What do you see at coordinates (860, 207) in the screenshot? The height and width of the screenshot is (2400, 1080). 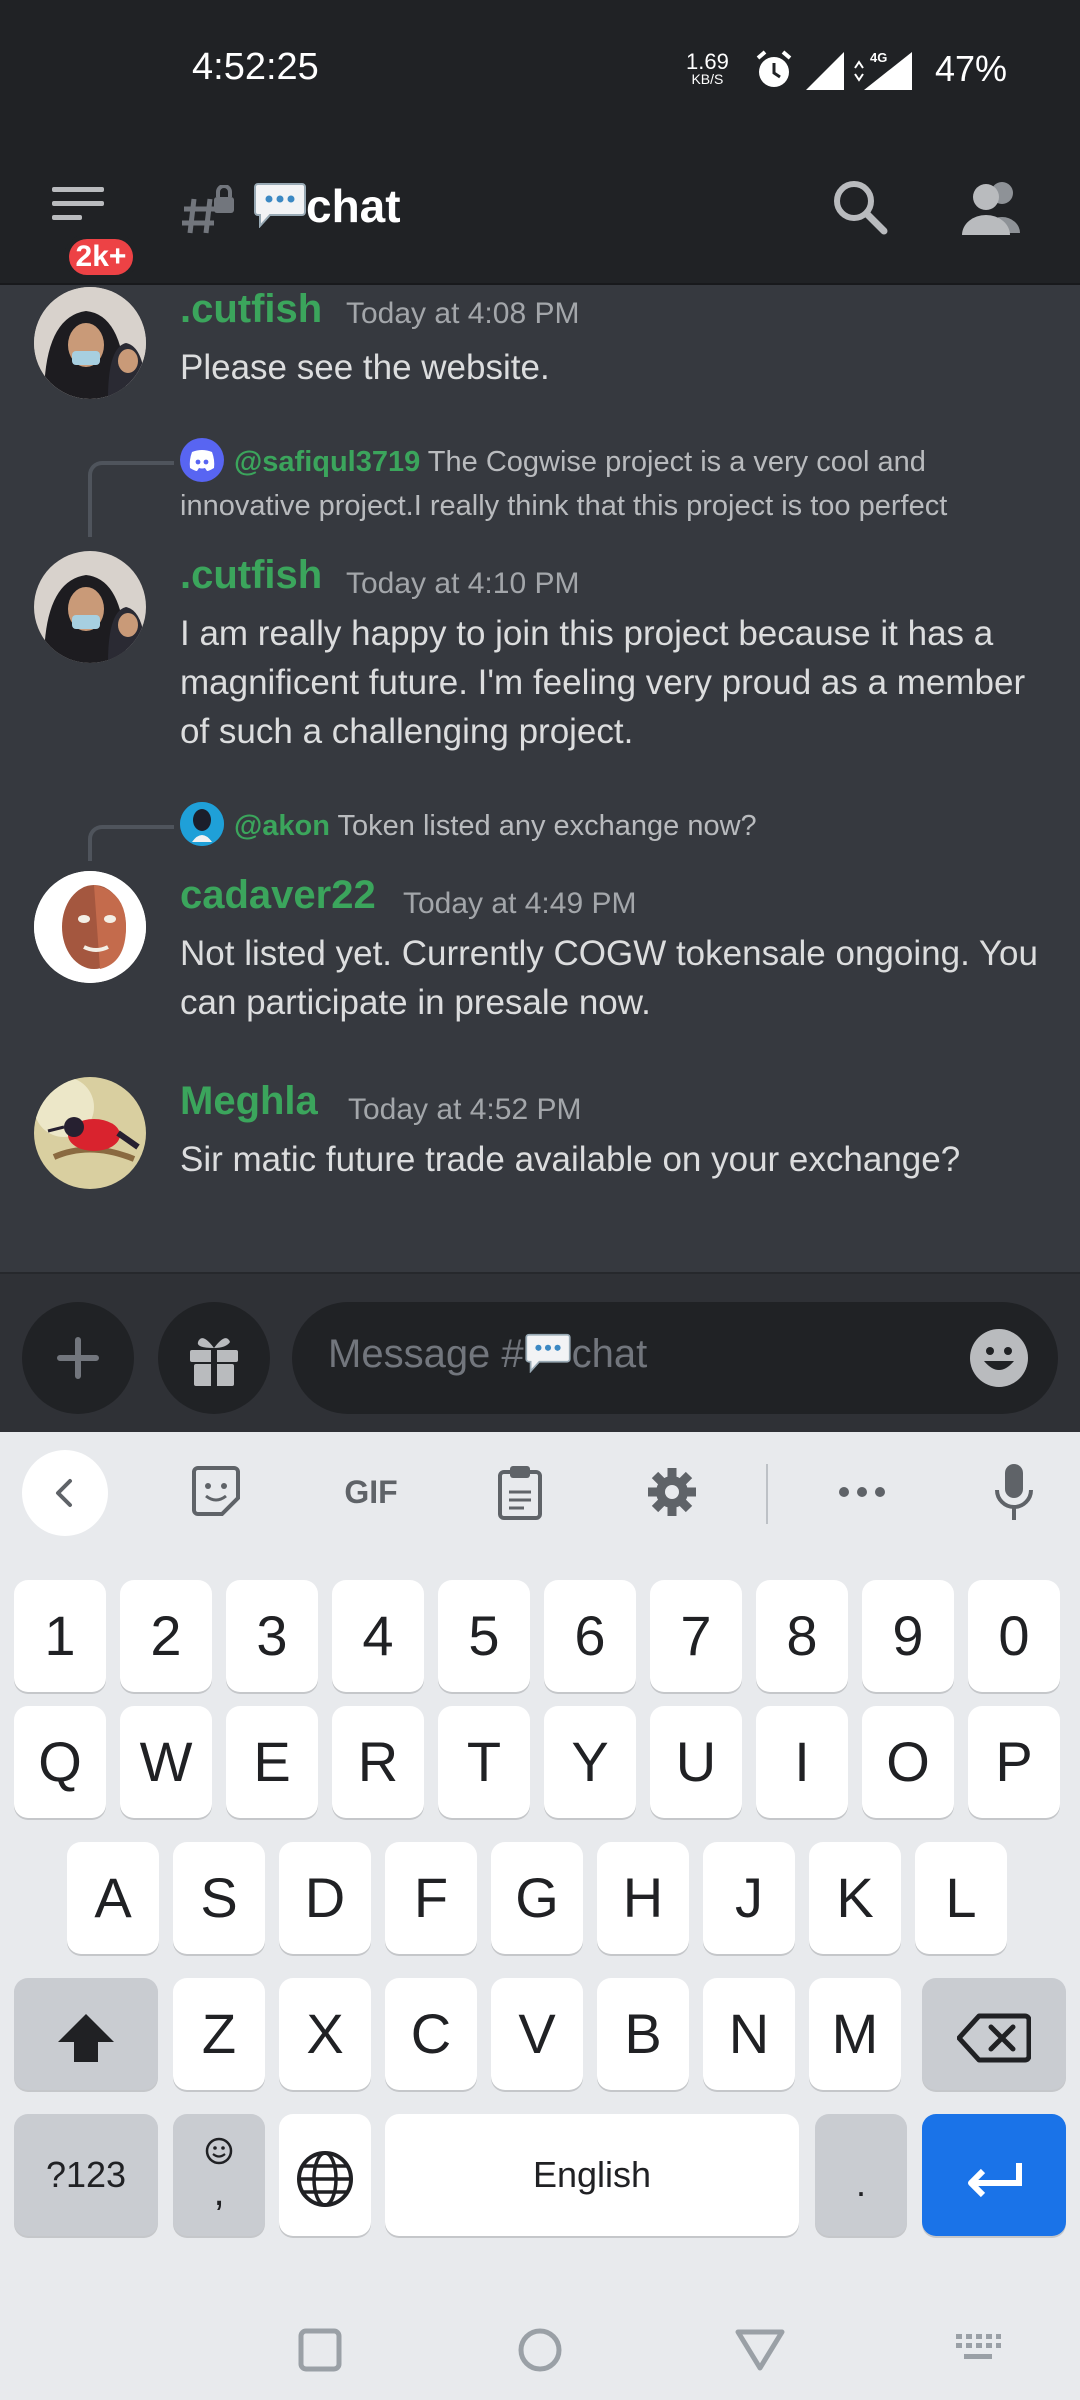 I see `search-icon` at bounding box center [860, 207].